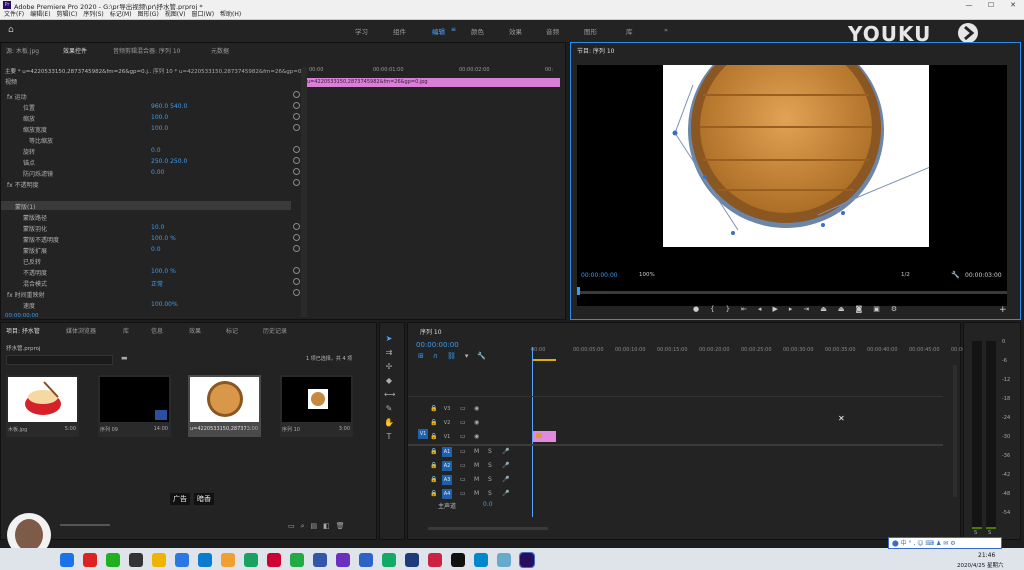 The width and height of the screenshot is (1024, 570). I want to click on tab-markers: 标记, so click(232, 330).